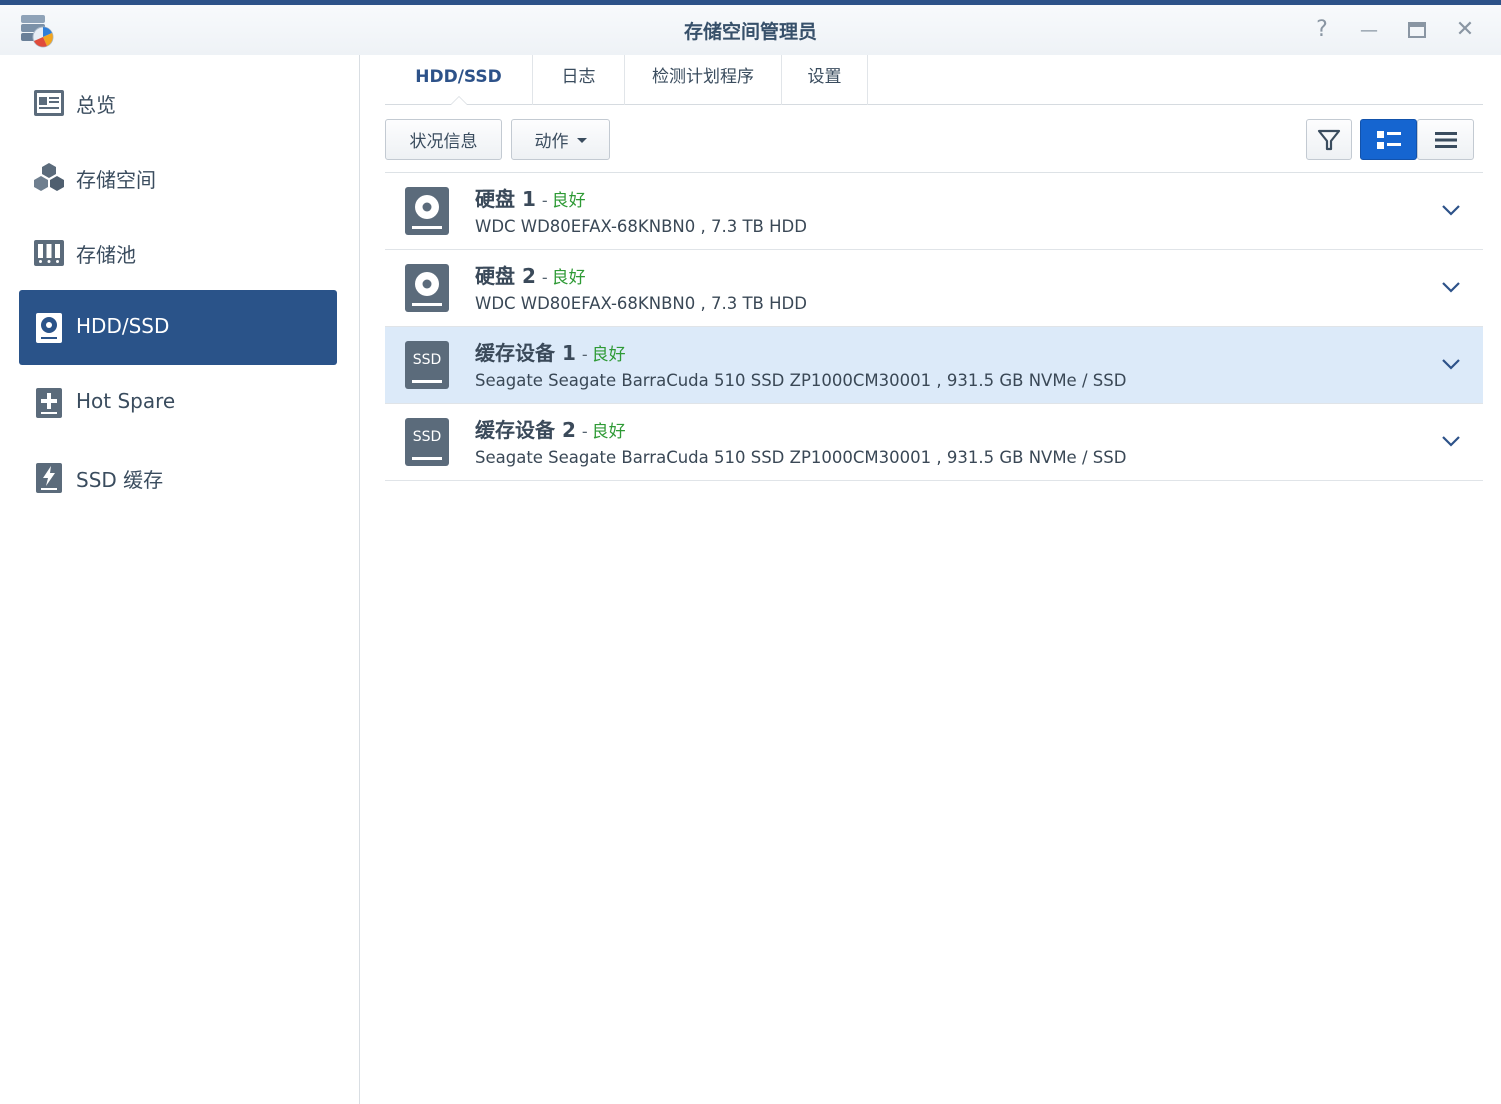 This screenshot has height=1104, width=1501. What do you see at coordinates (106, 255) in the screenshot?
I see `sidebar-item-label: 存储池` at bounding box center [106, 255].